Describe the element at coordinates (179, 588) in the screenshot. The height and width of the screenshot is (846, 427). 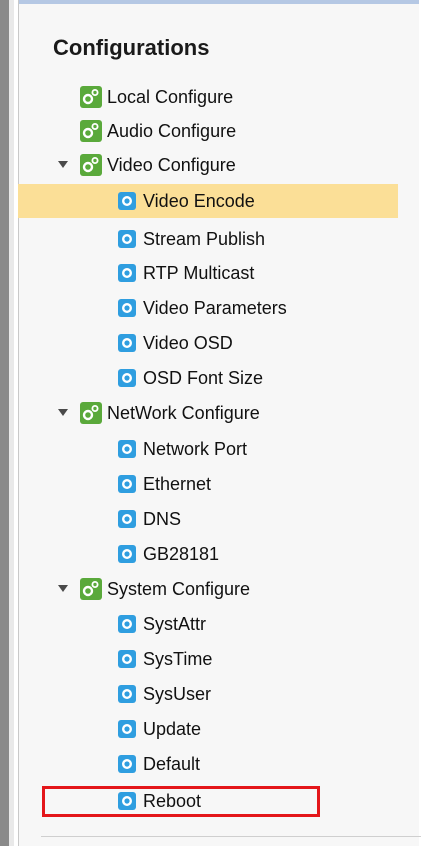
I see `tree-group-label: System Configure` at that location.